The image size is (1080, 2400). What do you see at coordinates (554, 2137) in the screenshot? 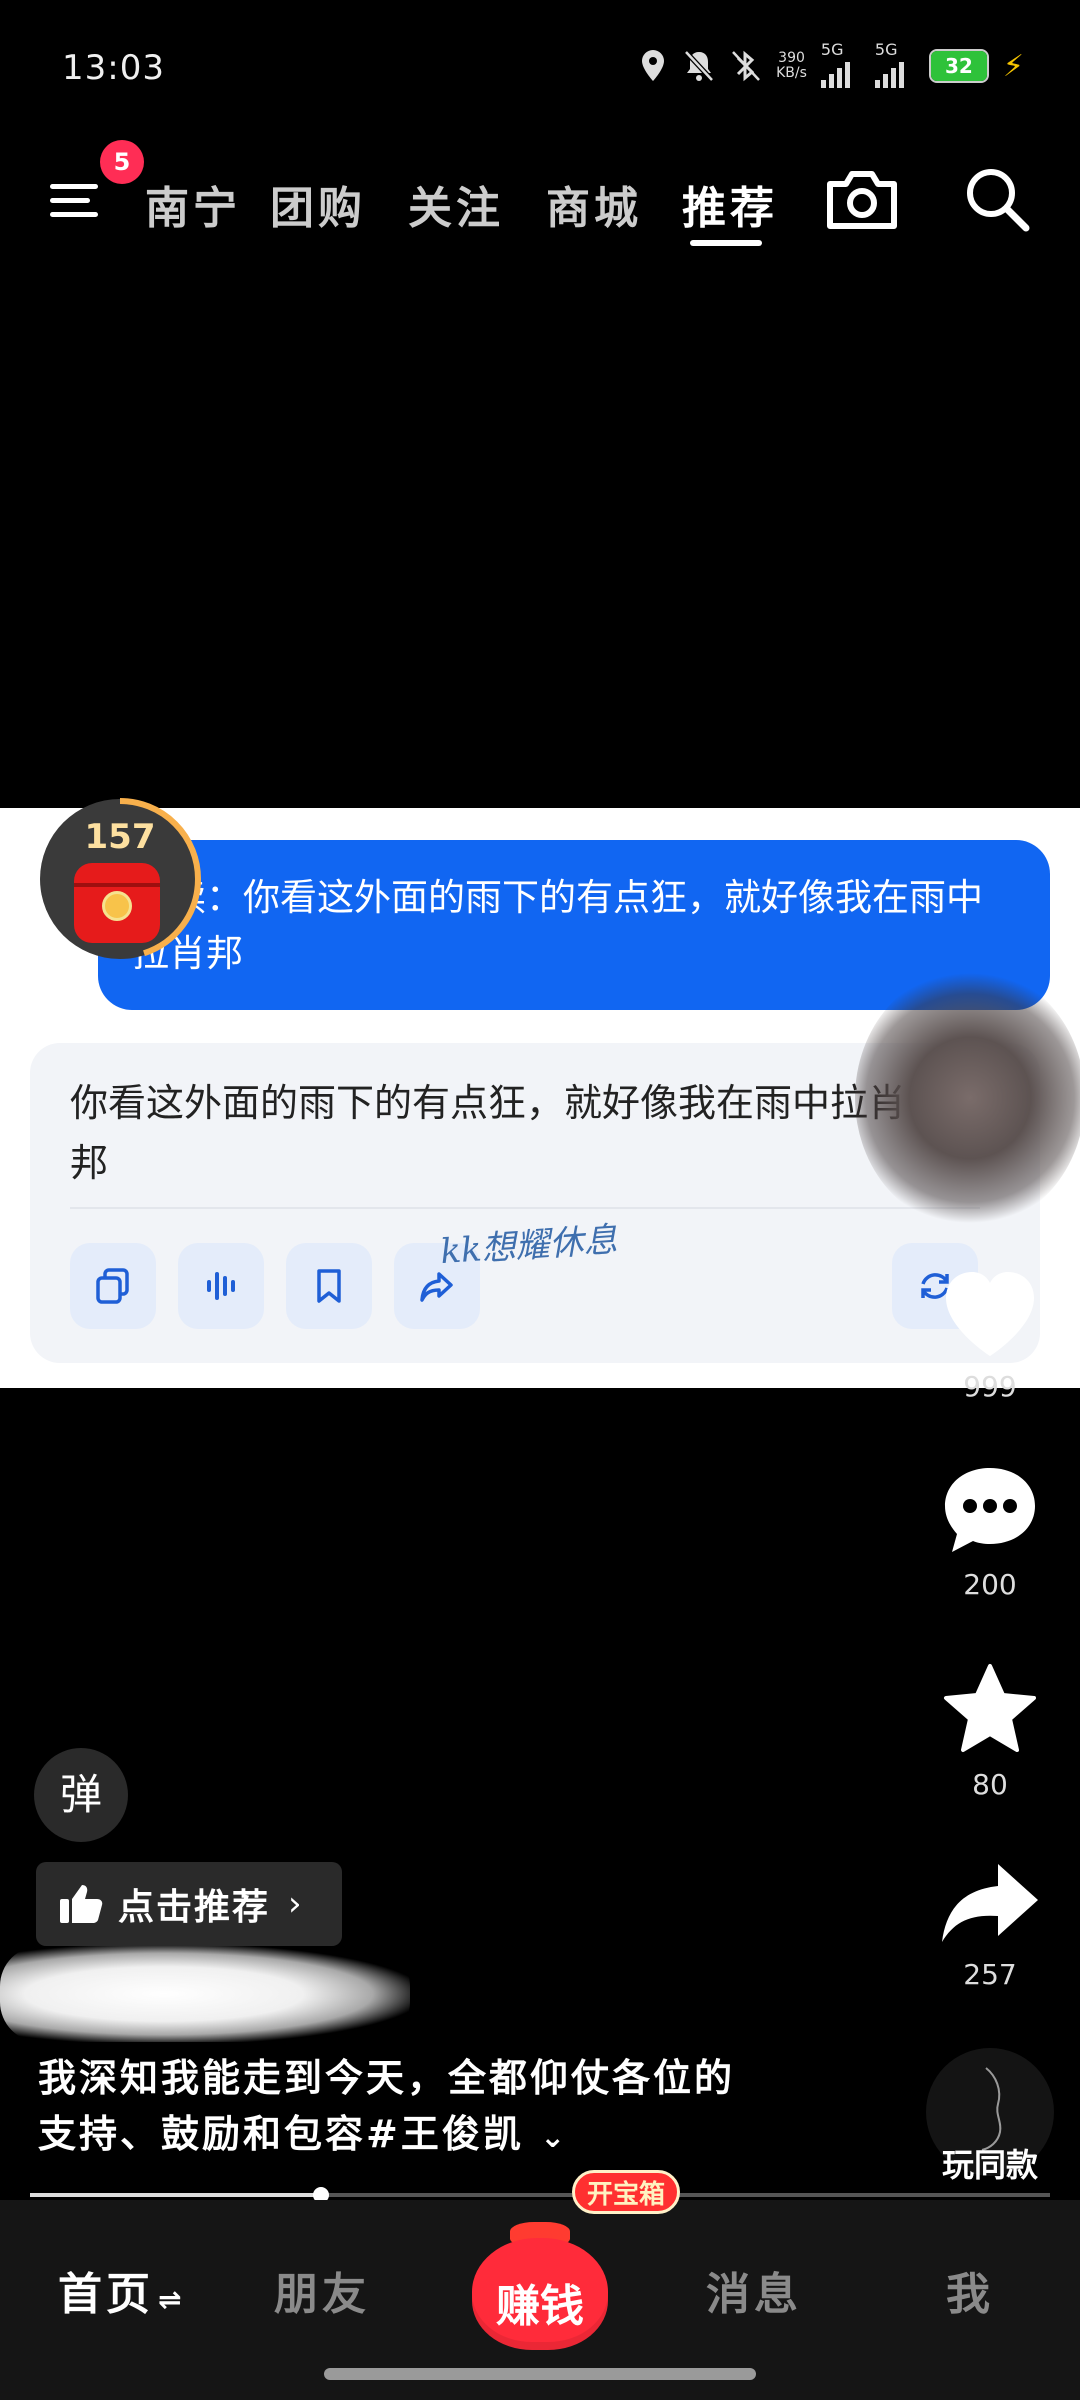
I see `chevron-down-icon: ⌄` at bounding box center [554, 2137].